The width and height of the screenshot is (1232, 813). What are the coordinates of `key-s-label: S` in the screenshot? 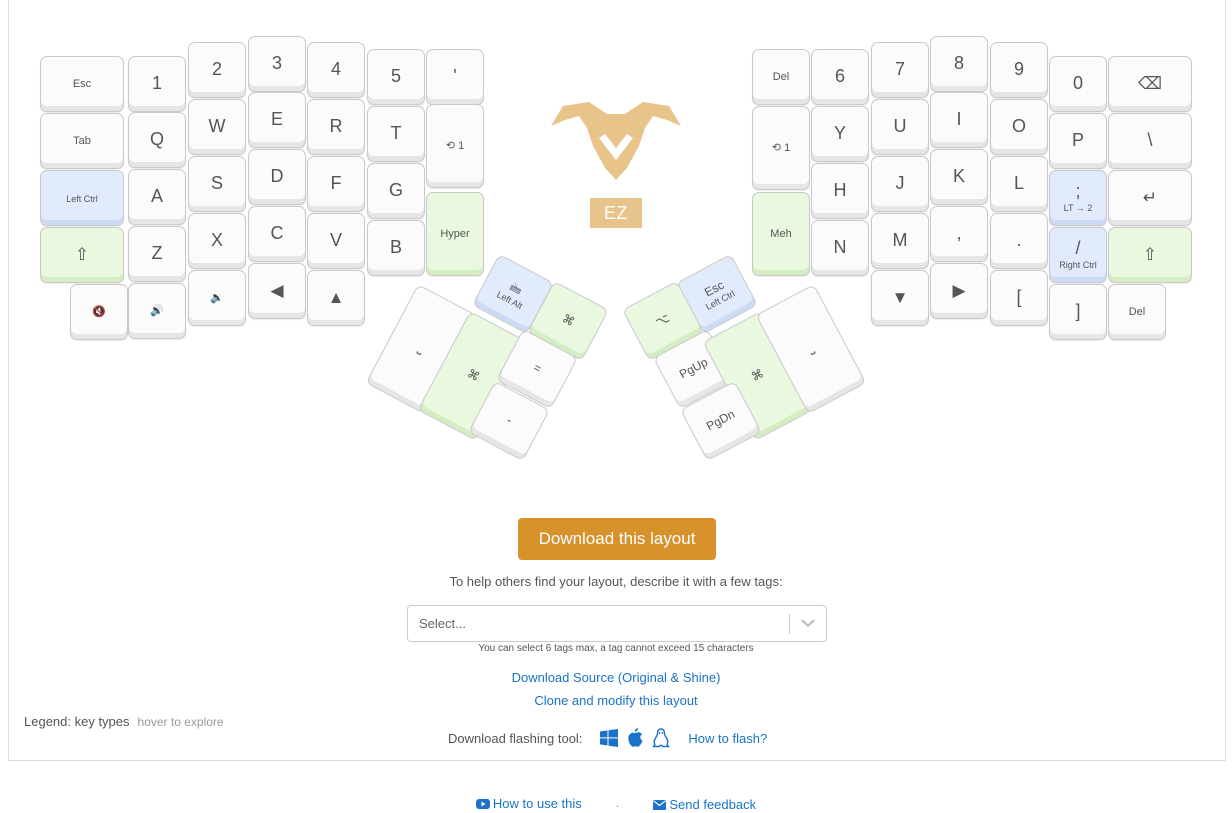 It's located at (216, 183).